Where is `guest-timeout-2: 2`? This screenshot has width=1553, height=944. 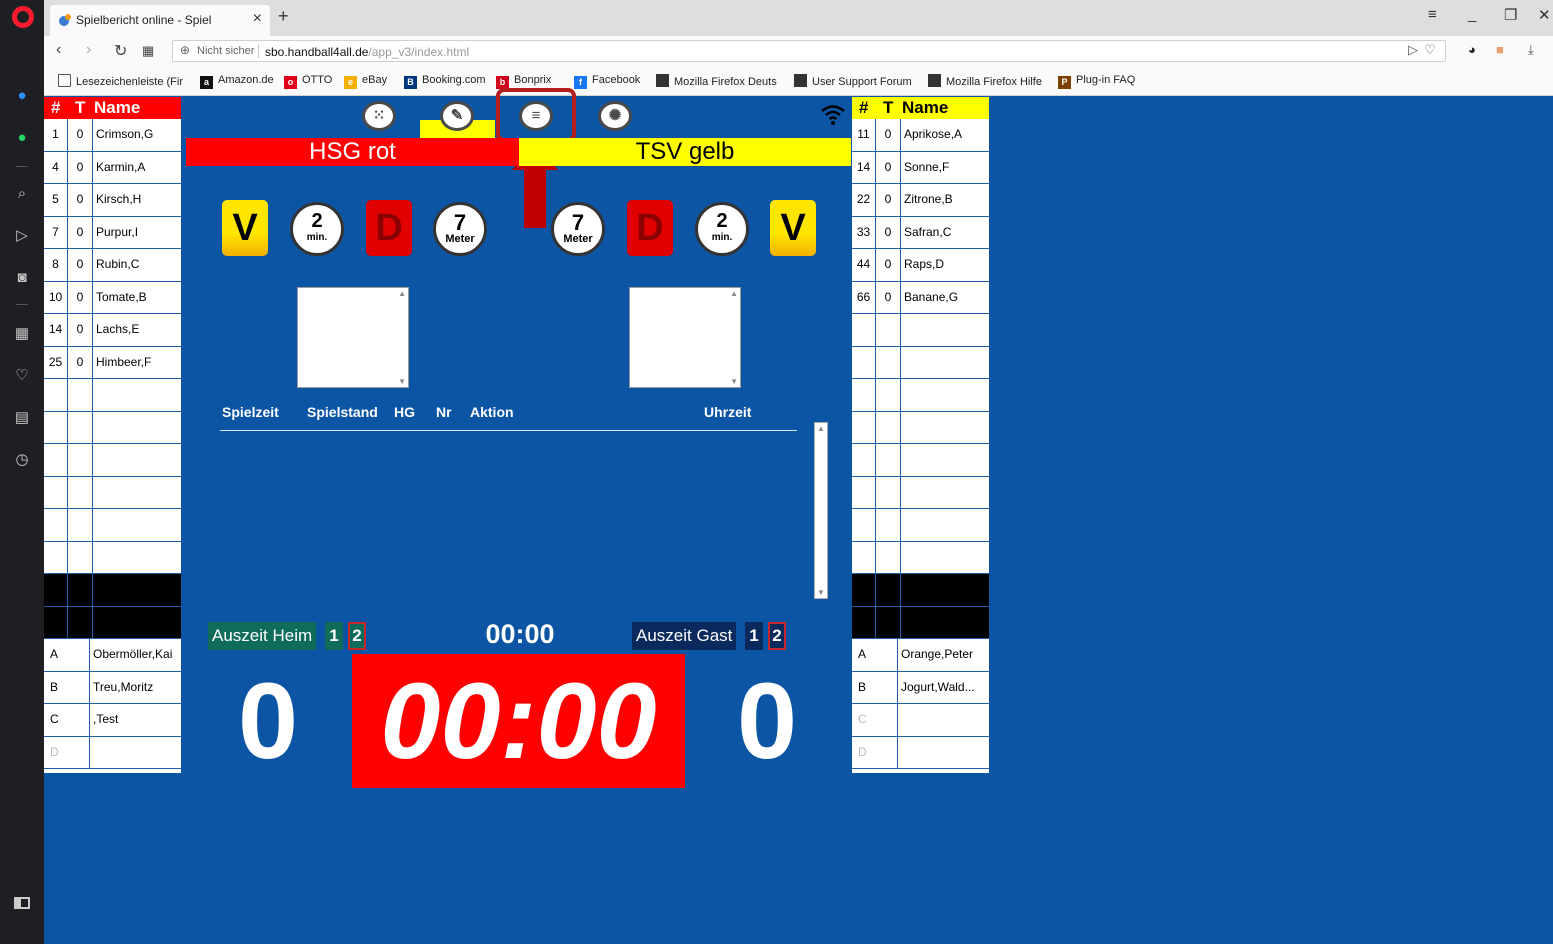
guest-timeout-2: 2 is located at coordinates (777, 636).